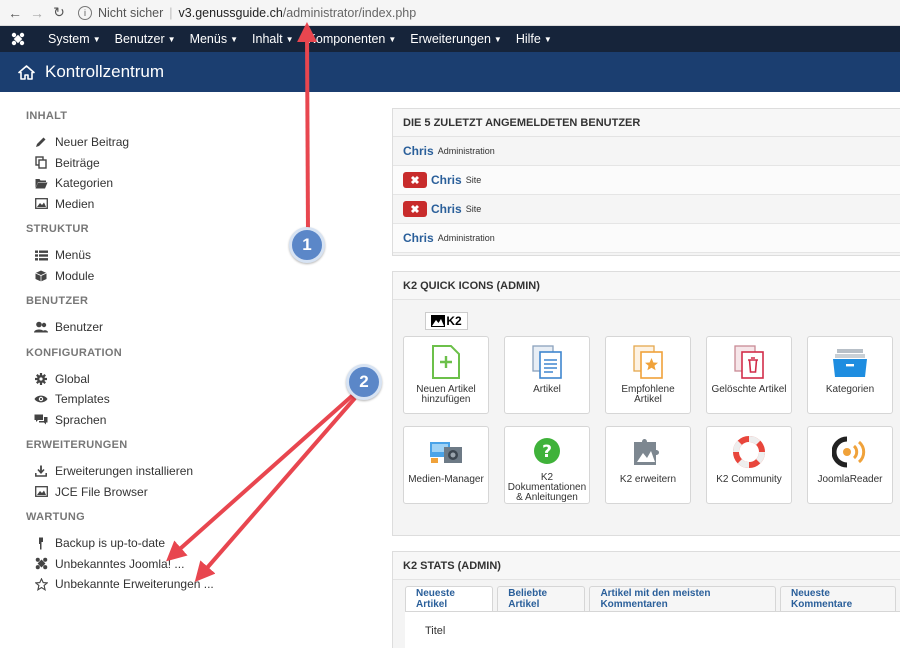 The width and height of the screenshot is (900, 648). I want to click on panel-heading: K2 STATS (ADMIN), so click(646, 566).